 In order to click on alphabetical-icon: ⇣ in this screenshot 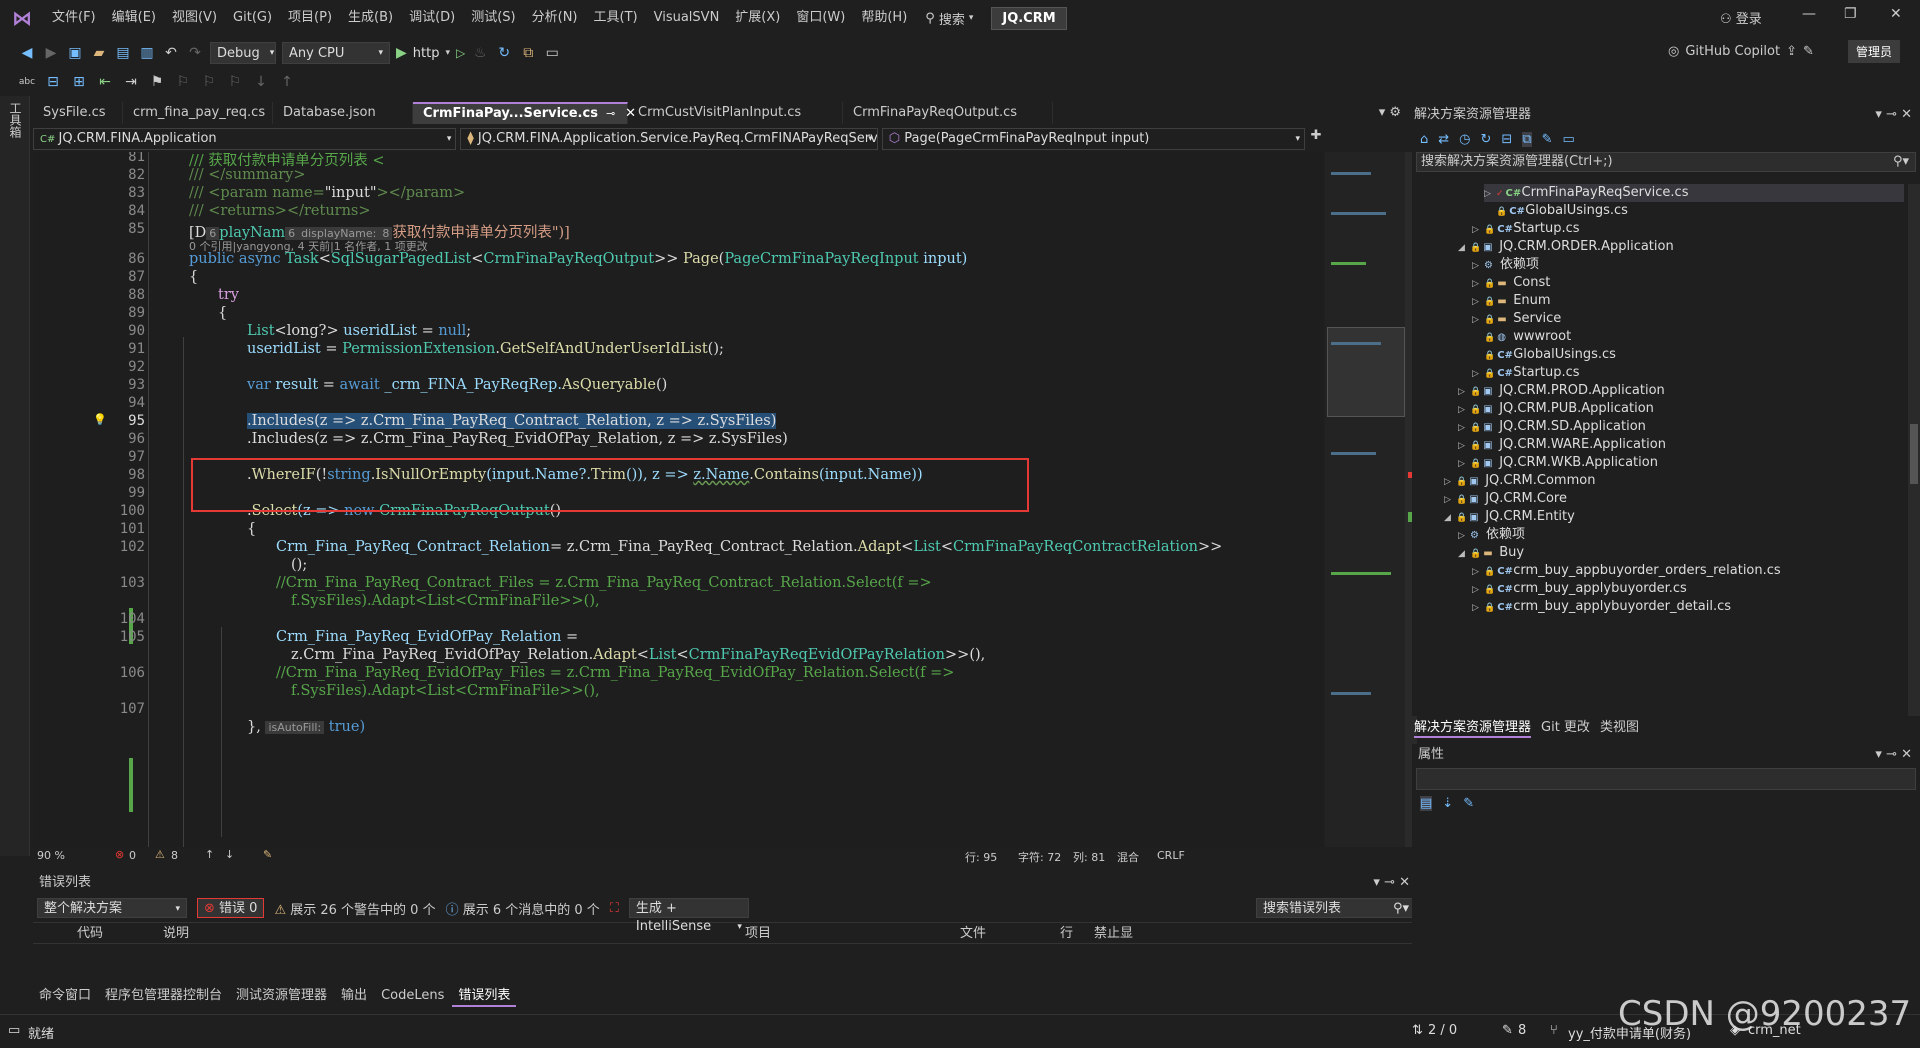, I will do `click(1447, 803)`.